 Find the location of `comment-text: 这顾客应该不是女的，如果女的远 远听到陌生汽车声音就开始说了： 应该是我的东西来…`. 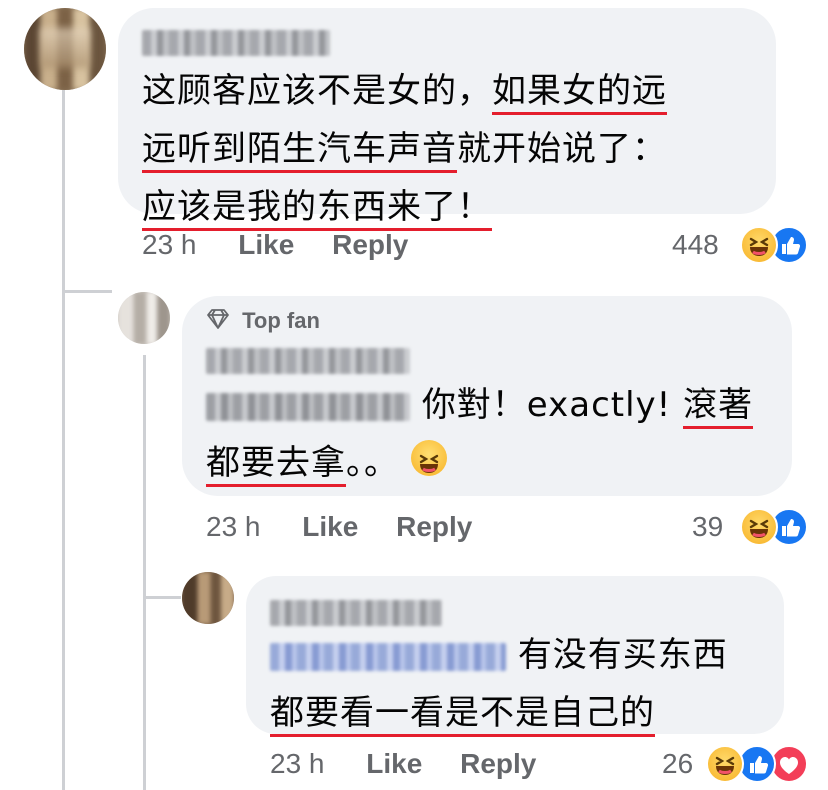

comment-text: 这顾客应该不是女的，如果女的远 远听到陌生汽车声音就开始说了： 应该是我的东西来… is located at coordinates (404, 149).